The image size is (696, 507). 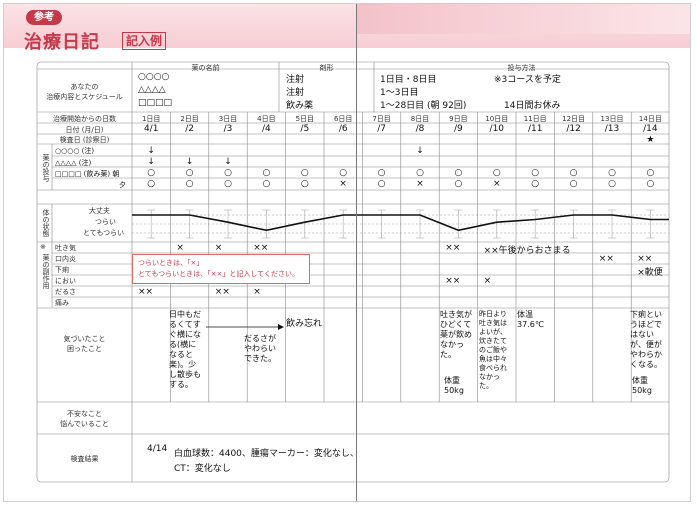 I want to click on arrow-icon, so click(x=245, y=327).